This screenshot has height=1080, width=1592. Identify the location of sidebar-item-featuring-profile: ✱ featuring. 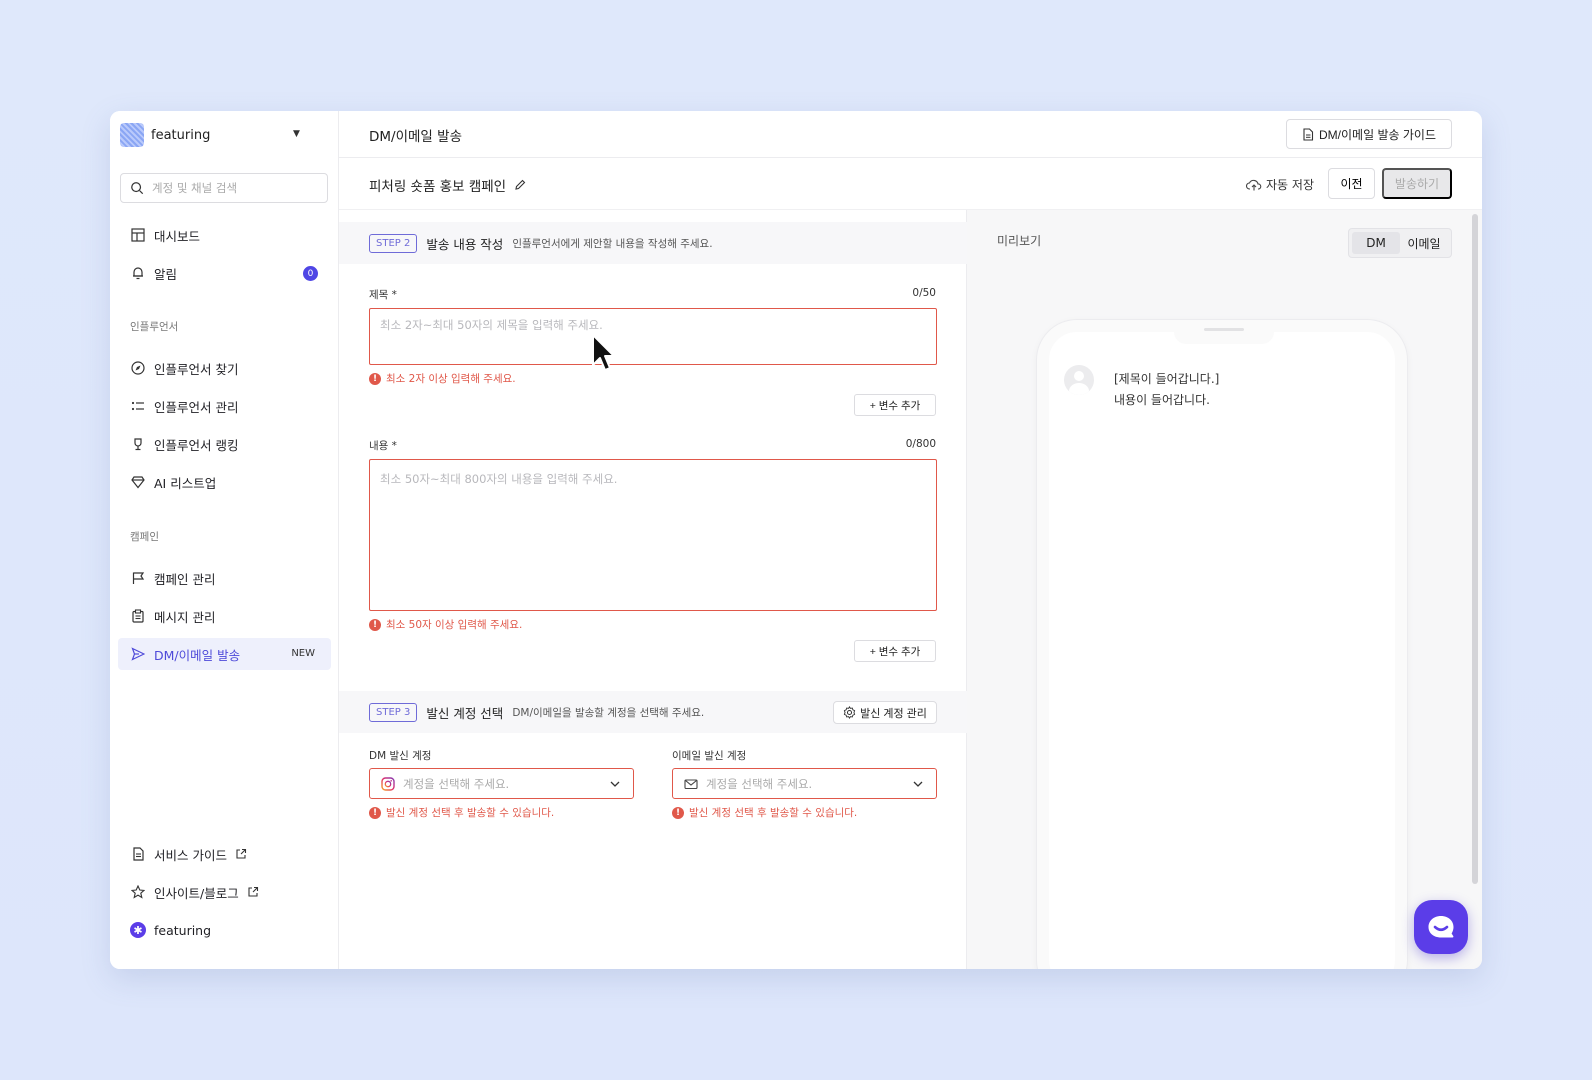
(224, 930).